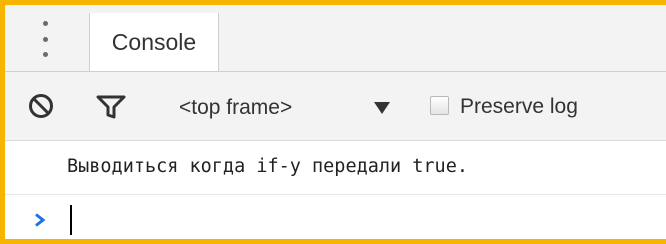 This screenshot has width=666, height=244. Describe the element at coordinates (382, 108) in the screenshot. I see `dropdown-arrow-icon` at that location.